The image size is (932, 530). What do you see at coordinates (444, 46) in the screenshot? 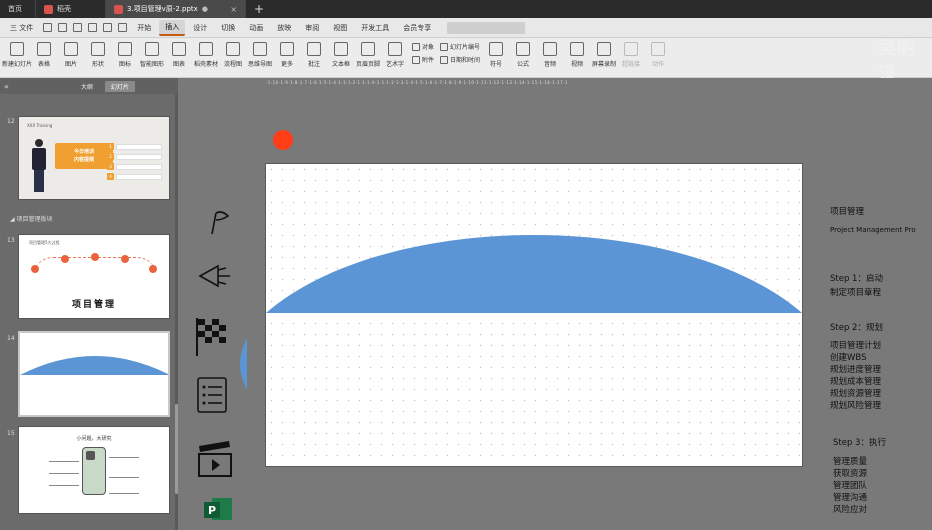
I see `slide-number-icon` at bounding box center [444, 46].